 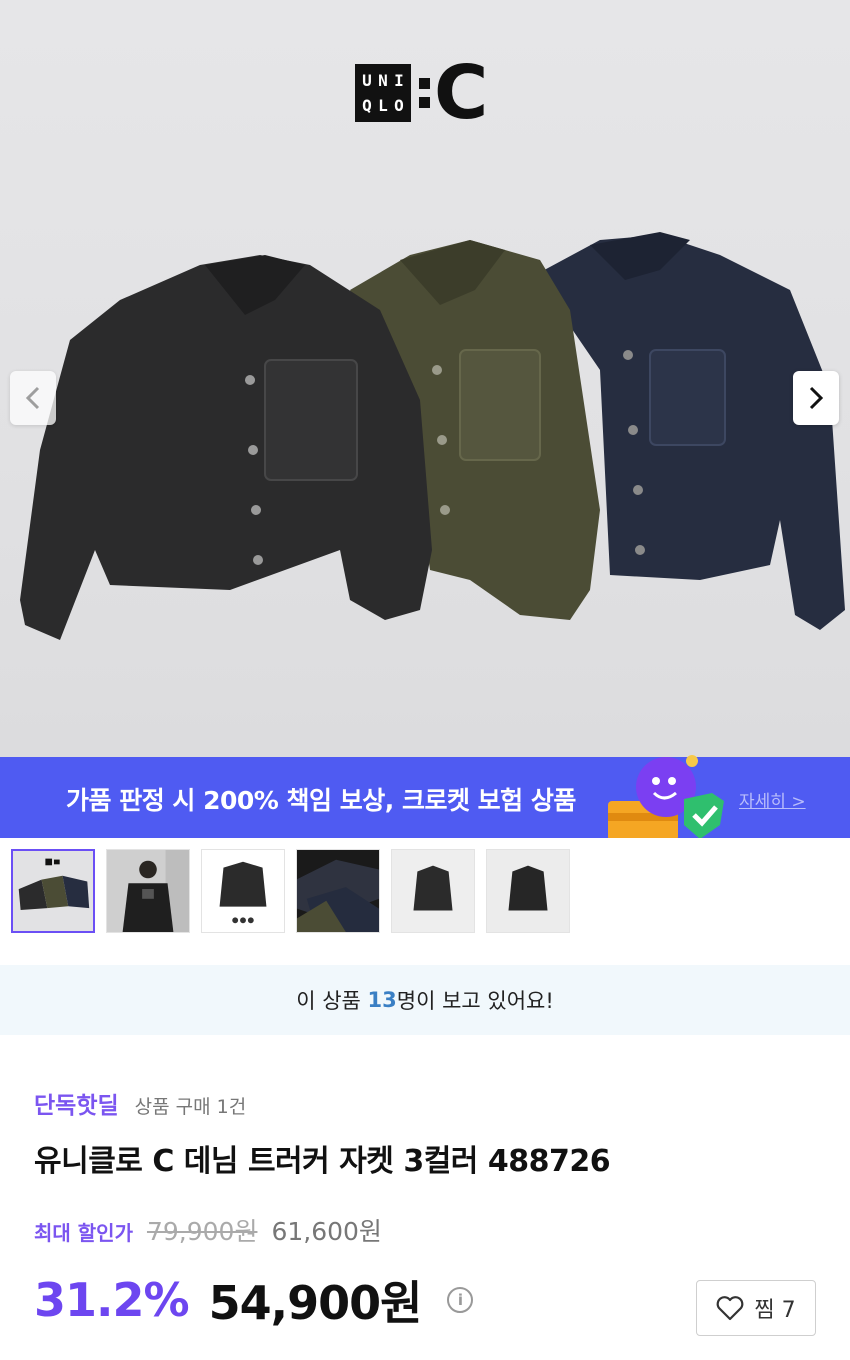 What do you see at coordinates (332, 1001) in the screenshot?
I see `viewers-prefix: 이 상품` at bounding box center [332, 1001].